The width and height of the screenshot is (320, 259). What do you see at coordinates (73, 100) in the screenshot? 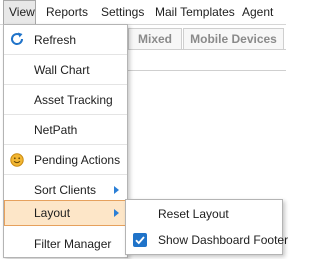
I see `menu-item-label: Asset Tracking` at bounding box center [73, 100].